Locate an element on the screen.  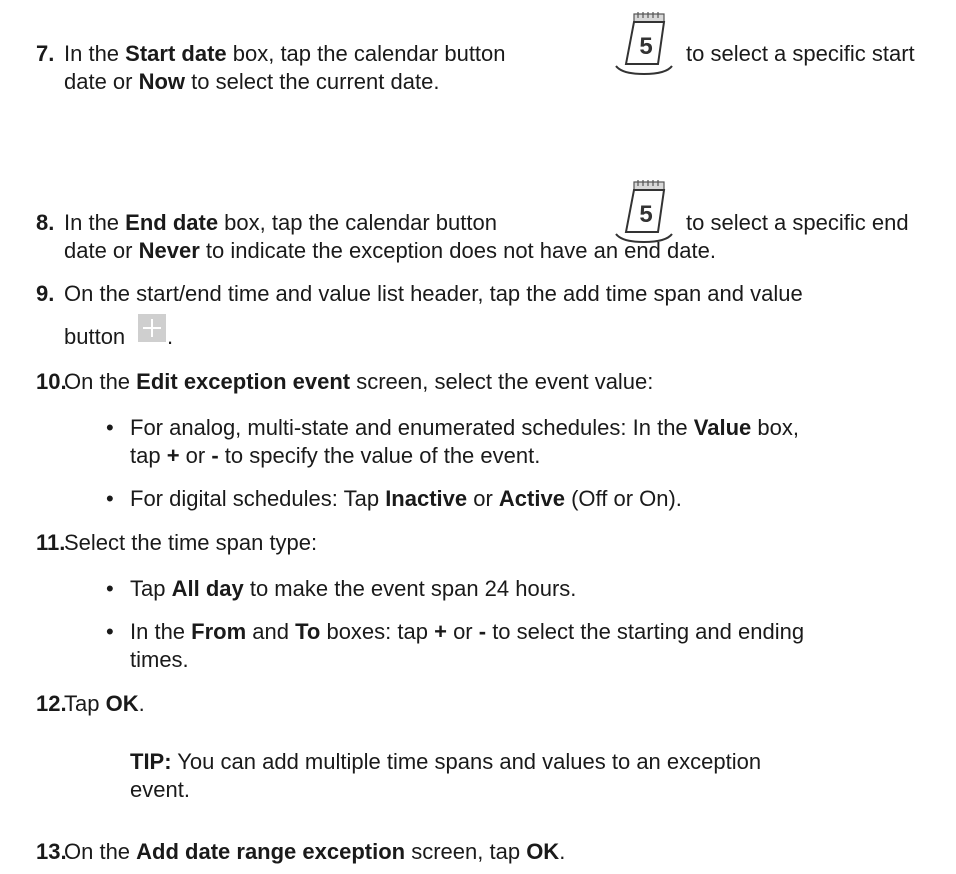
step-text-cont: to select a specific start is located at coordinates (800, 53).